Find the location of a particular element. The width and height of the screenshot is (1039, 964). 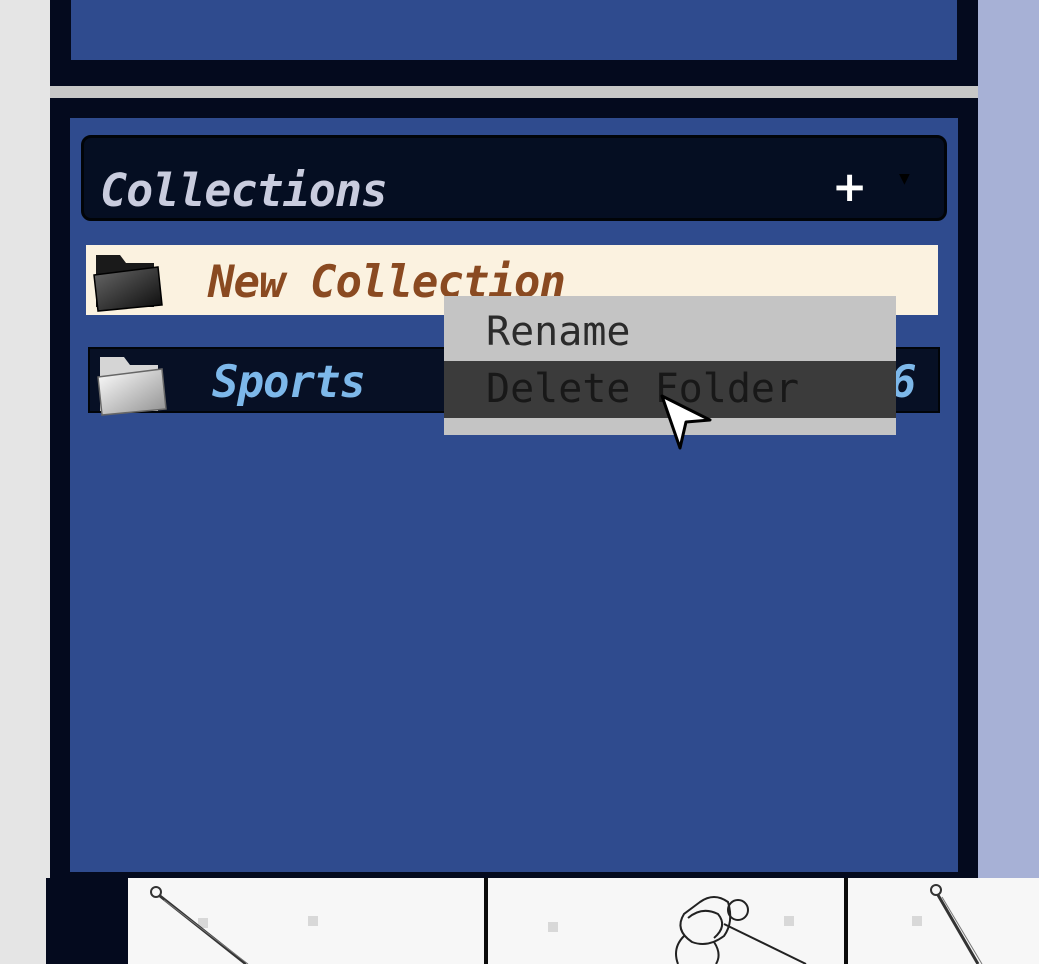

rename-menu-item: Rename is located at coordinates (670, 332).